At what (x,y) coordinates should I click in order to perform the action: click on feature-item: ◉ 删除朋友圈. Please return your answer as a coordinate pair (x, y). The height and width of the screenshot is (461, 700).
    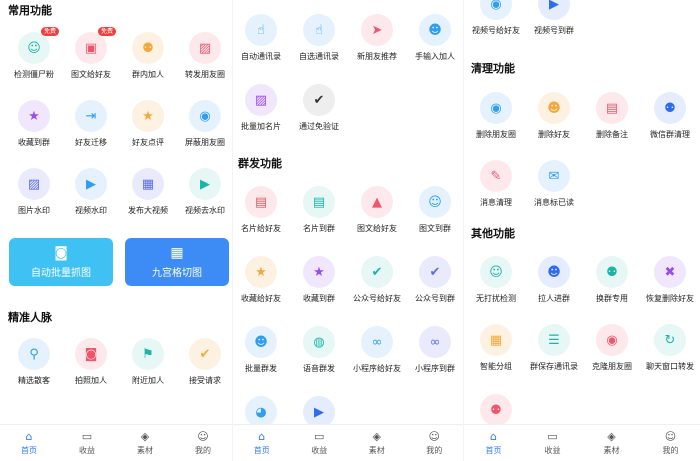
    Looking at the image, I should click on (496, 116).